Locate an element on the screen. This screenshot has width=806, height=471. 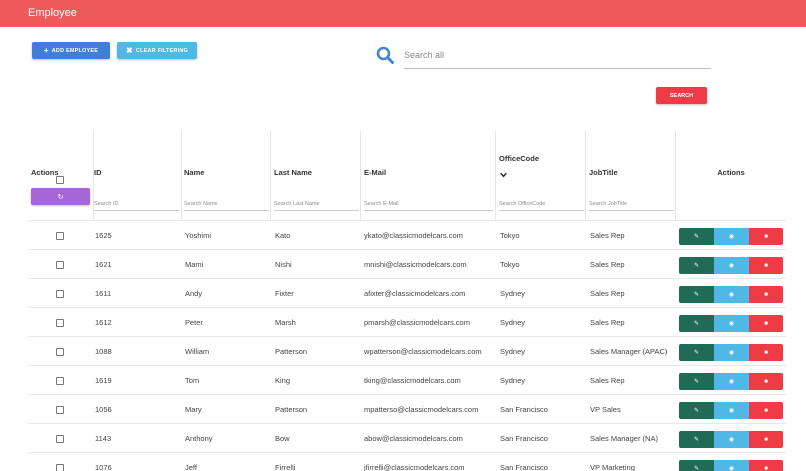
cell-name: Mami is located at coordinates (194, 264).